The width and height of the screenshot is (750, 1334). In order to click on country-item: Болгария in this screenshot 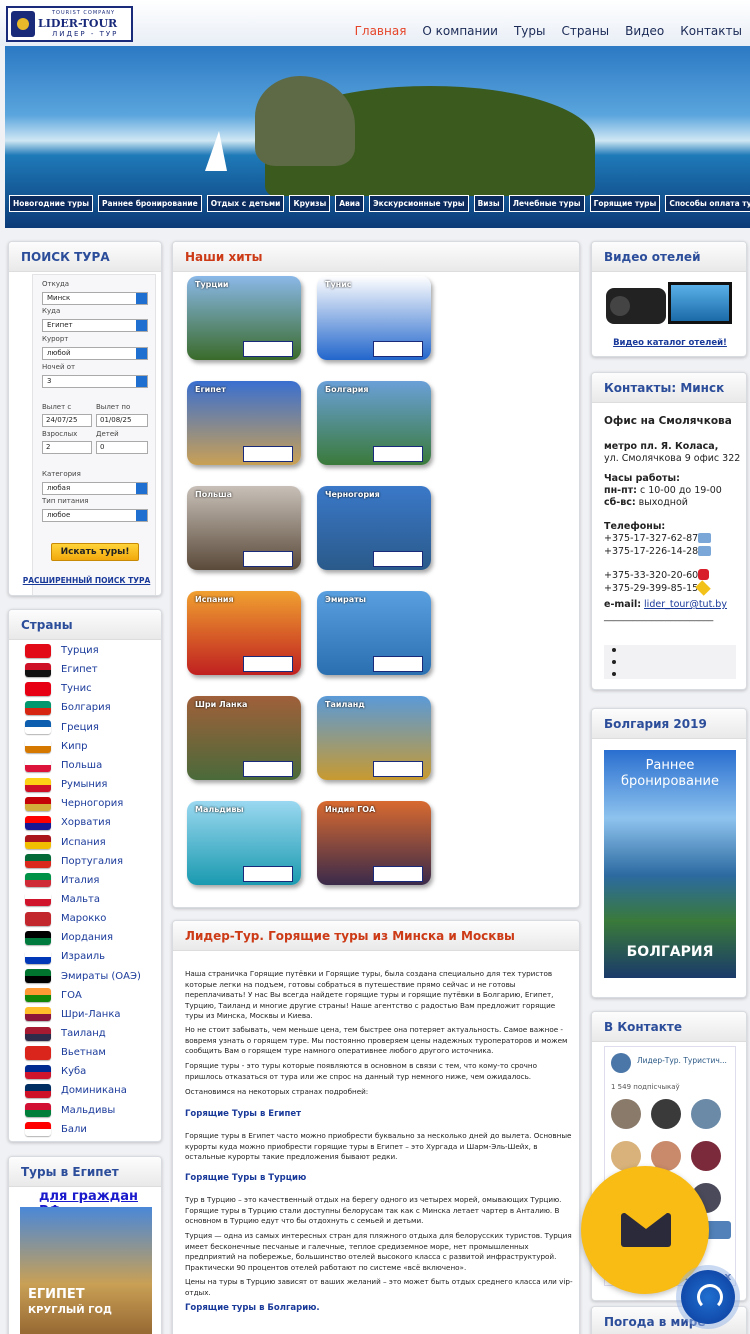, I will do `click(68, 707)`.